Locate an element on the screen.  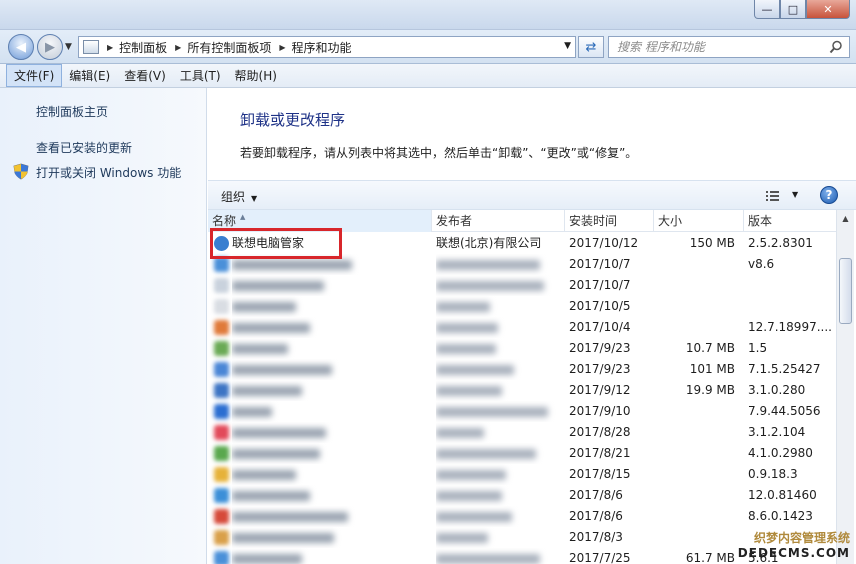
window-controls: — □ ✕ is located at coordinates (802, 9).